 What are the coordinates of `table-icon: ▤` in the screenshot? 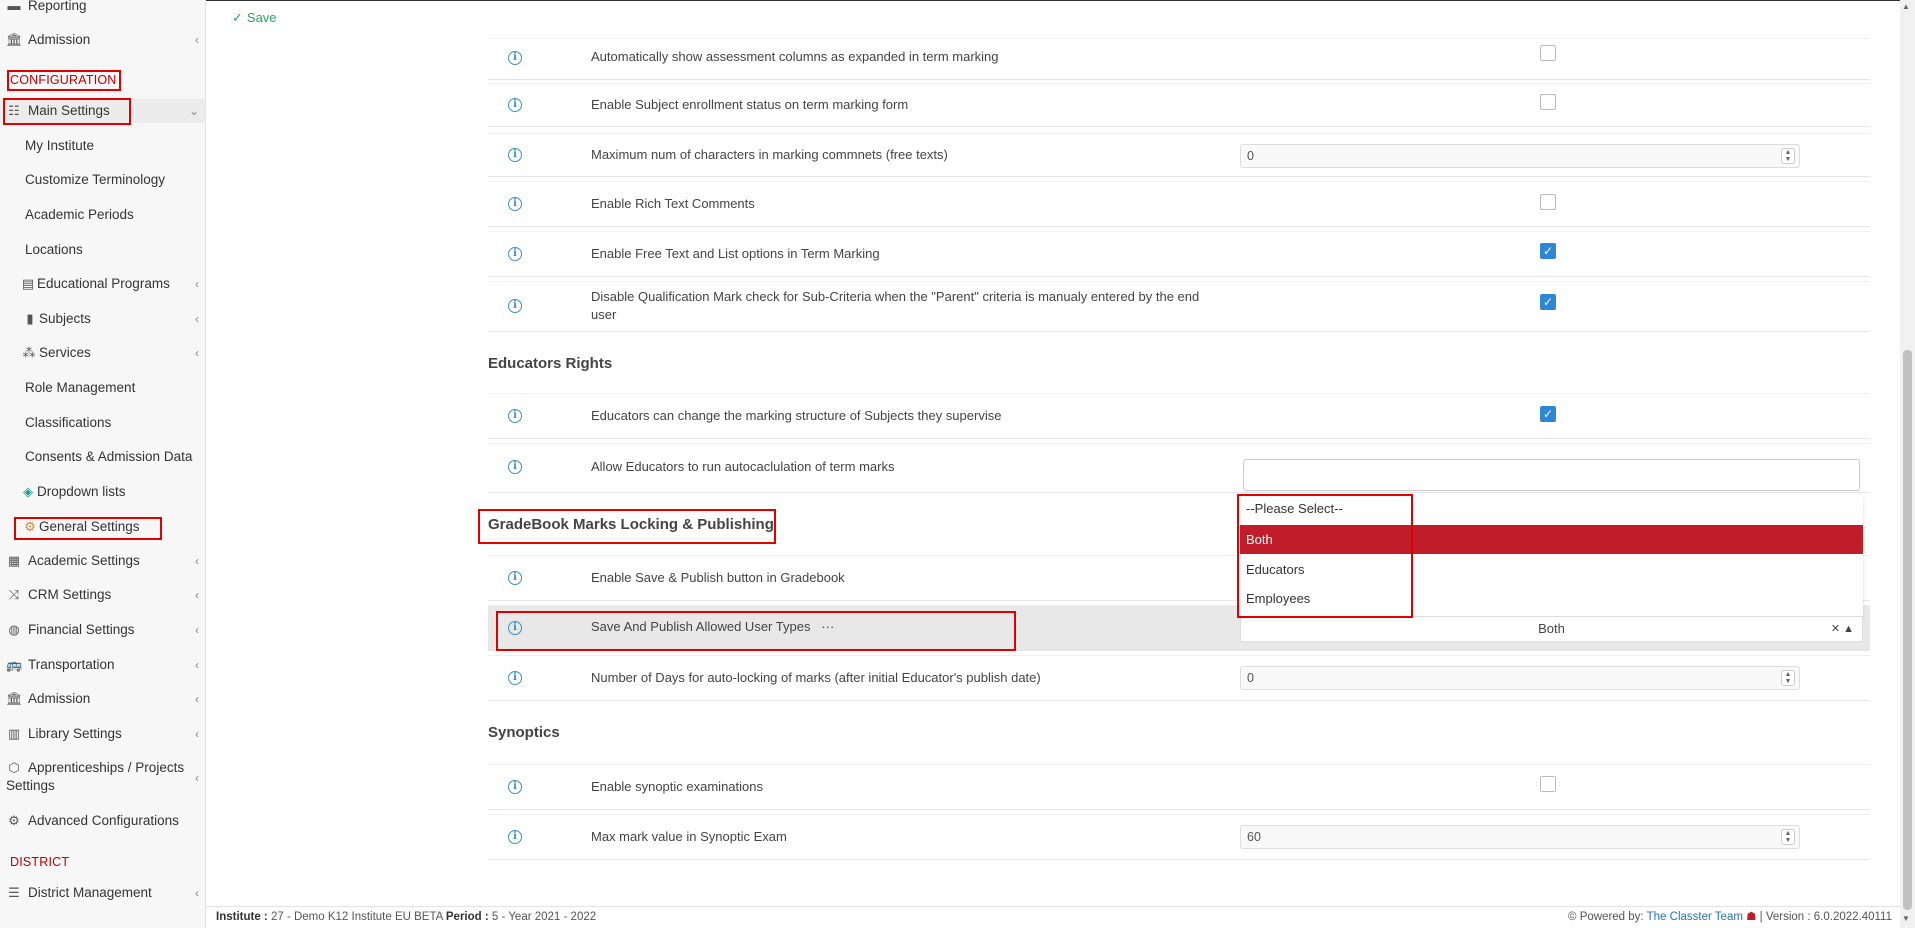 It's located at (28, 283).